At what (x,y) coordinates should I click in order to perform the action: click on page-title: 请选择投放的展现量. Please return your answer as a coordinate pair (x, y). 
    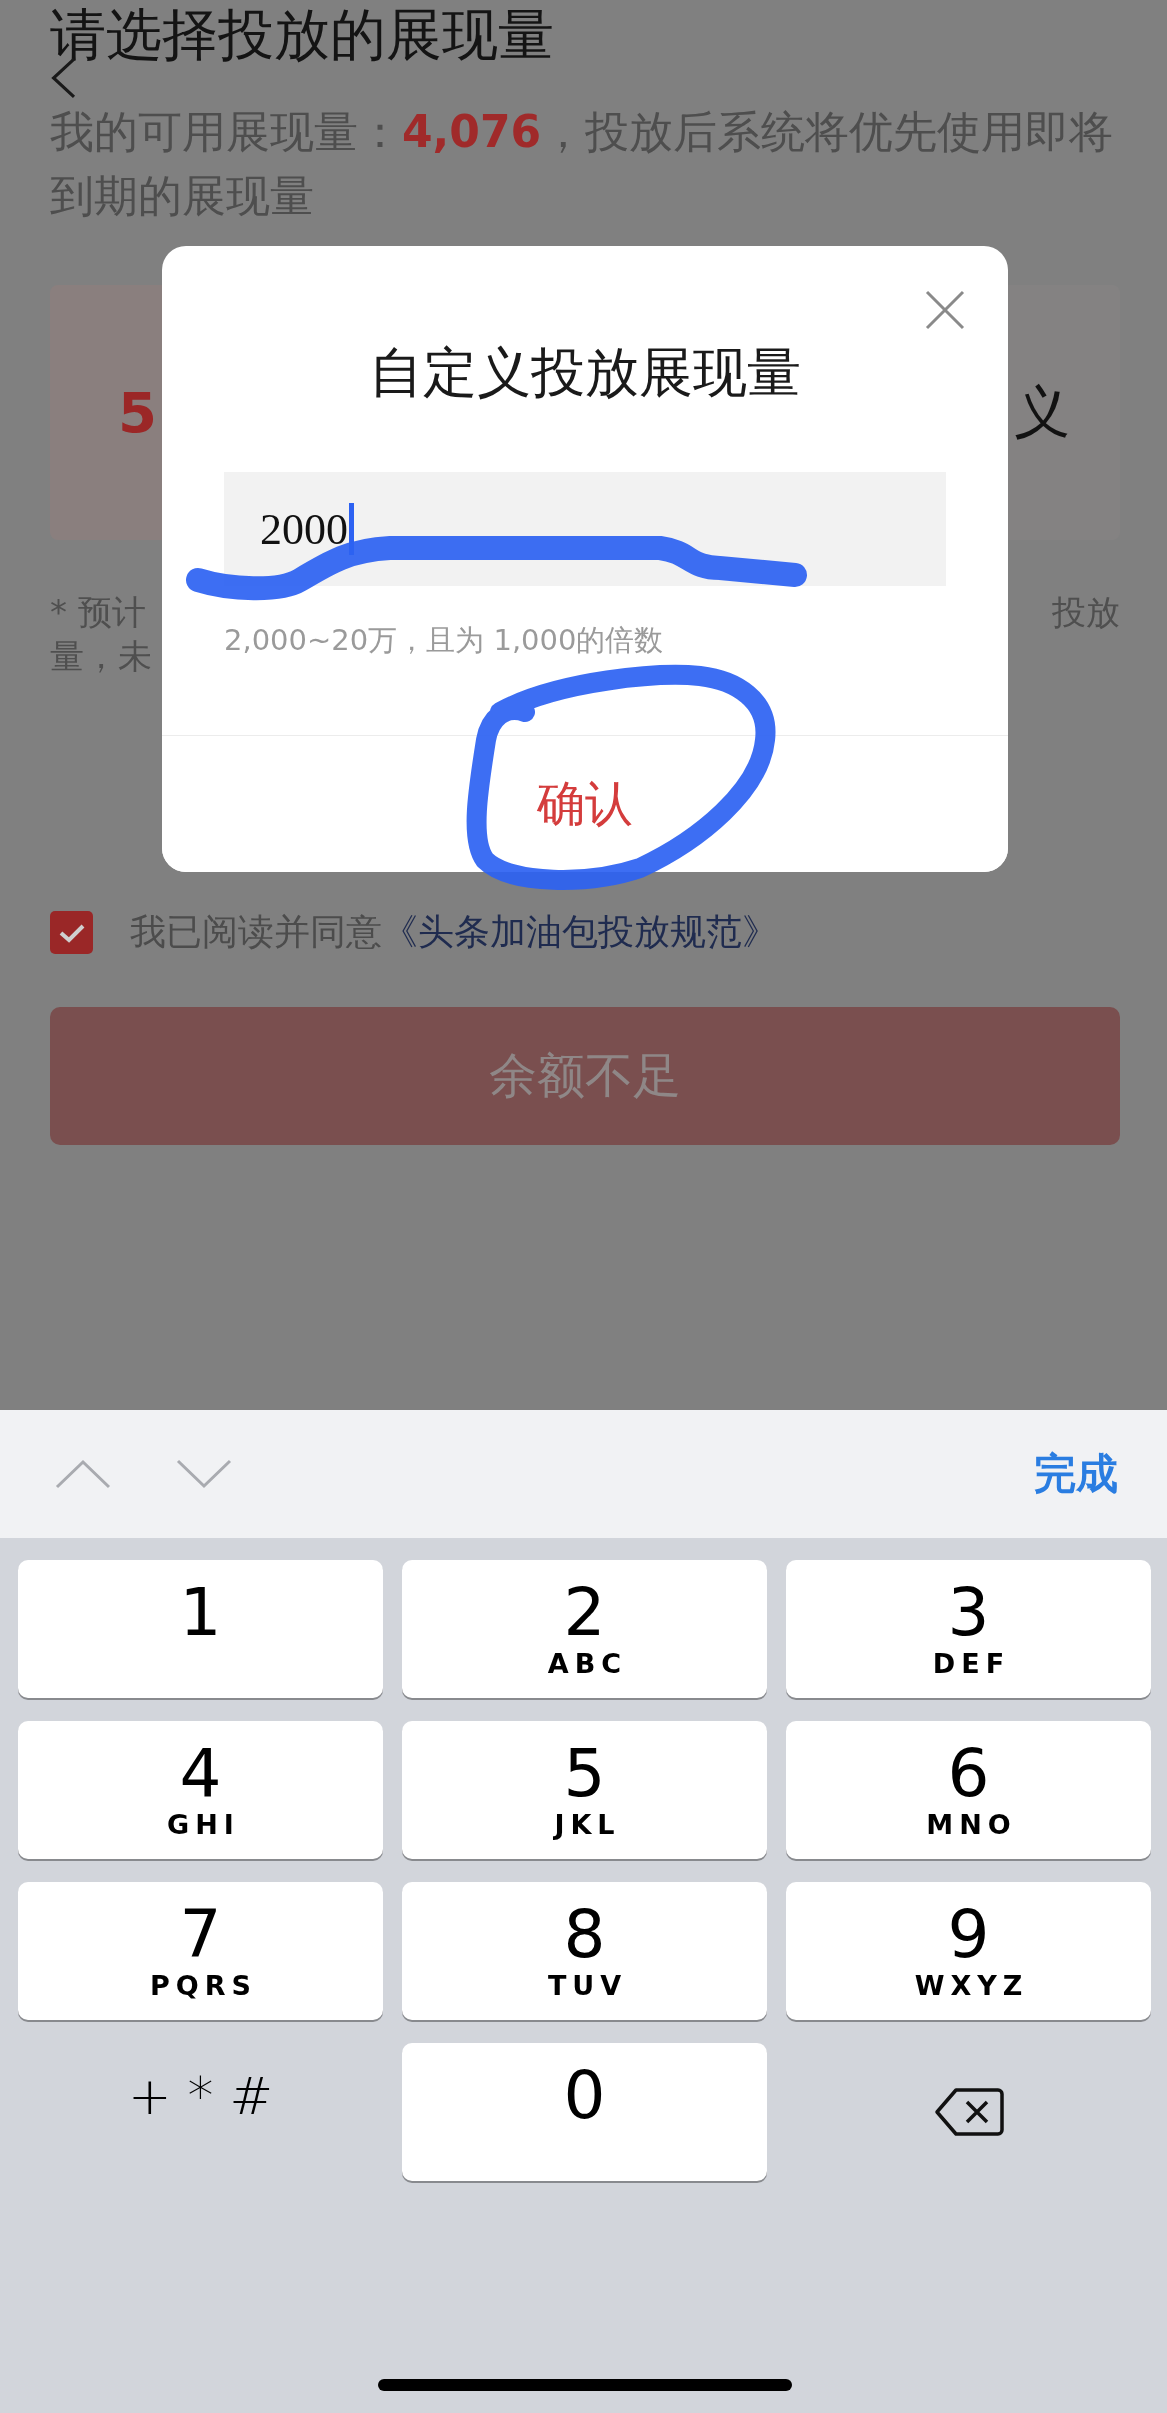
    Looking at the image, I should click on (302, 33).